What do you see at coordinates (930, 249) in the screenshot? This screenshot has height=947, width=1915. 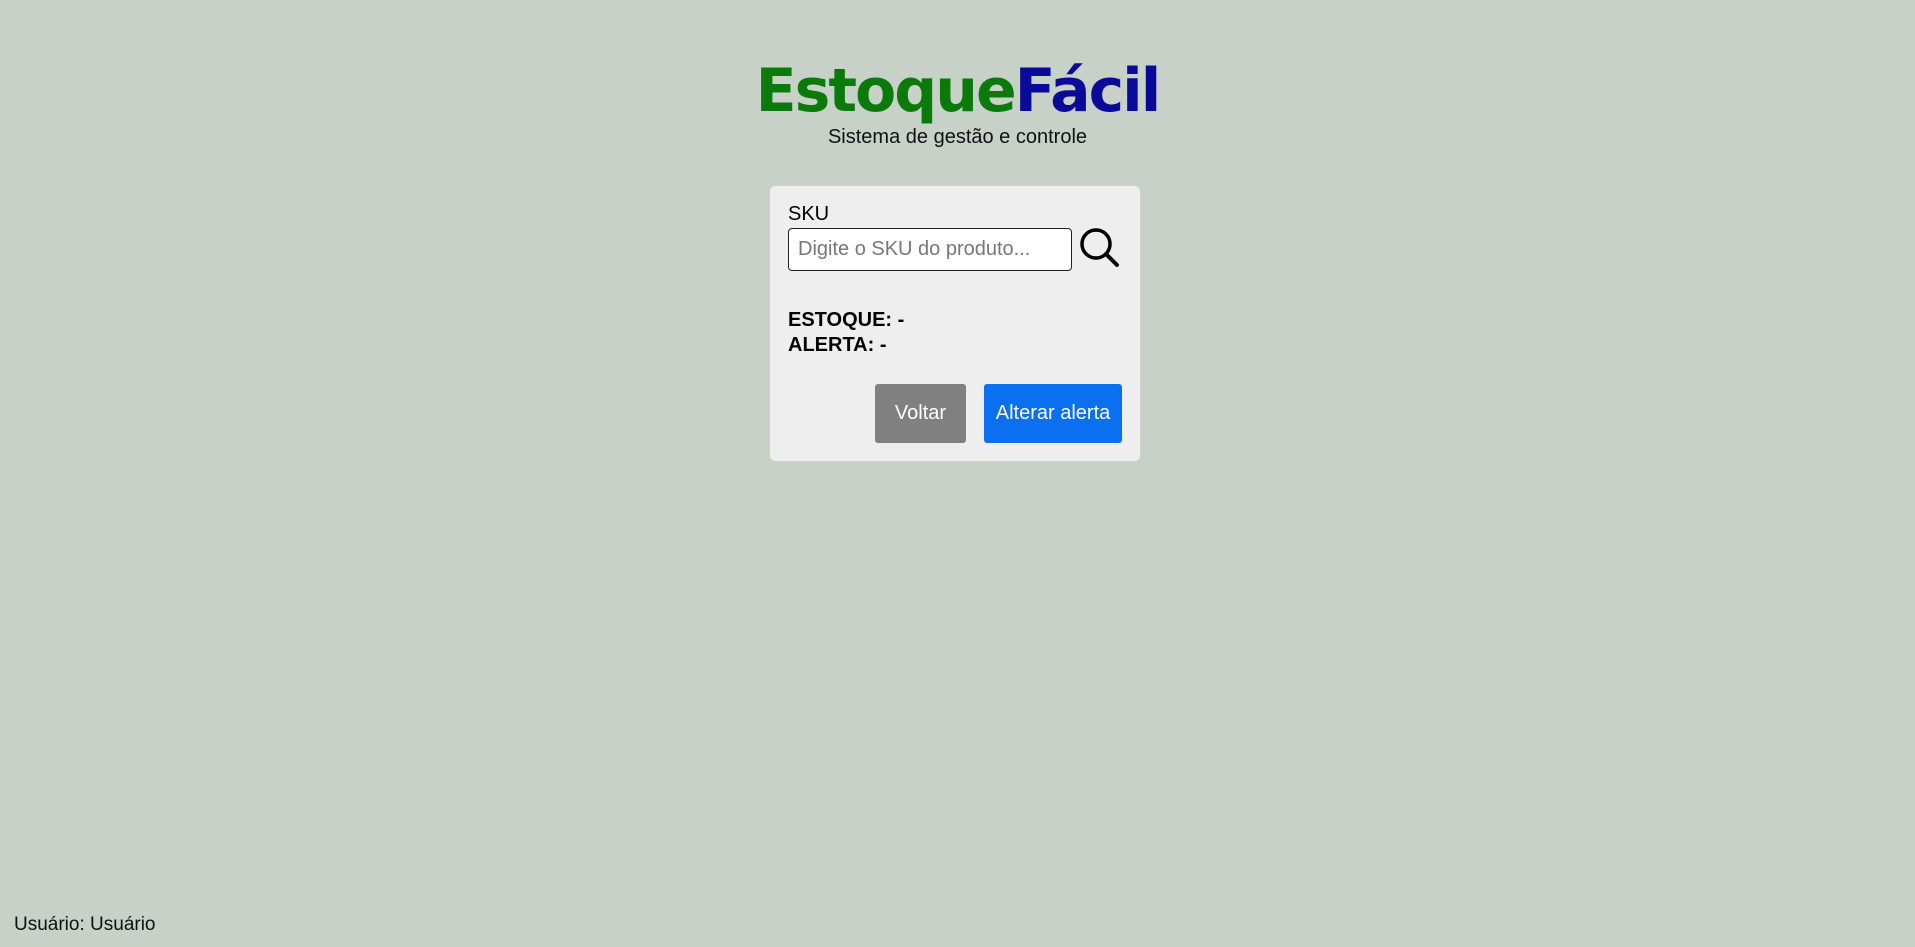 I see `sku-input` at bounding box center [930, 249].